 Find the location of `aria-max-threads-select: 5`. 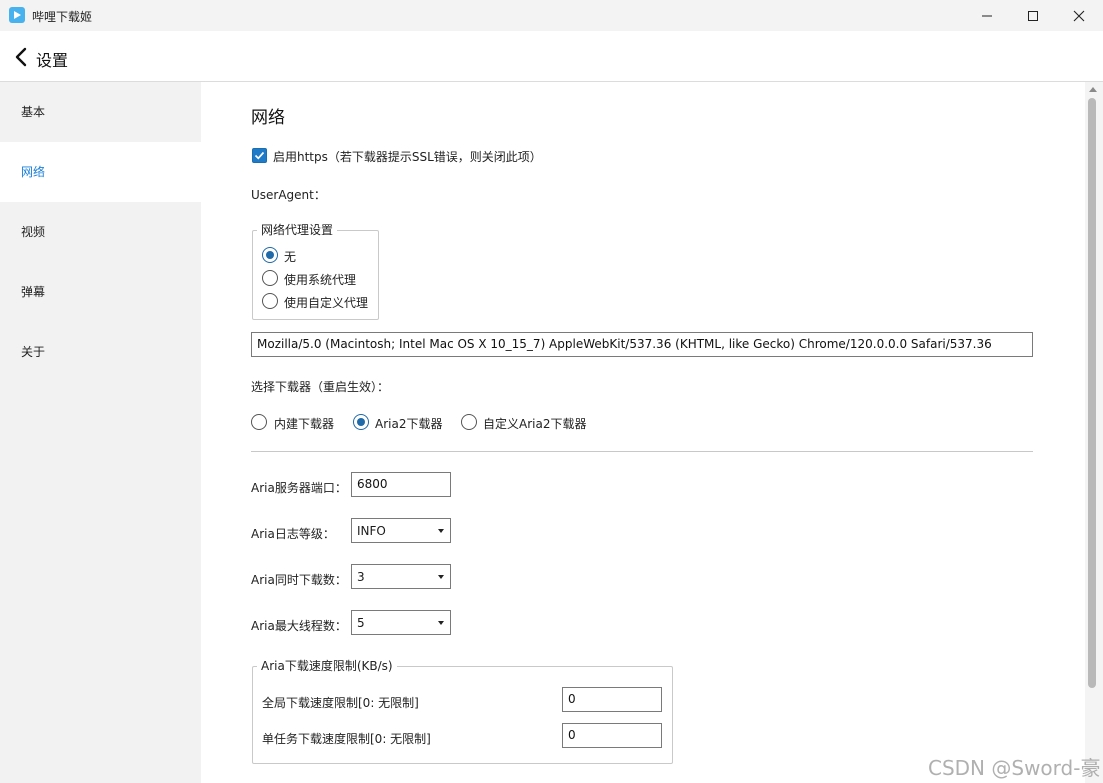

aria-max-threads-select: 5 is located at coordinates (401, 622).